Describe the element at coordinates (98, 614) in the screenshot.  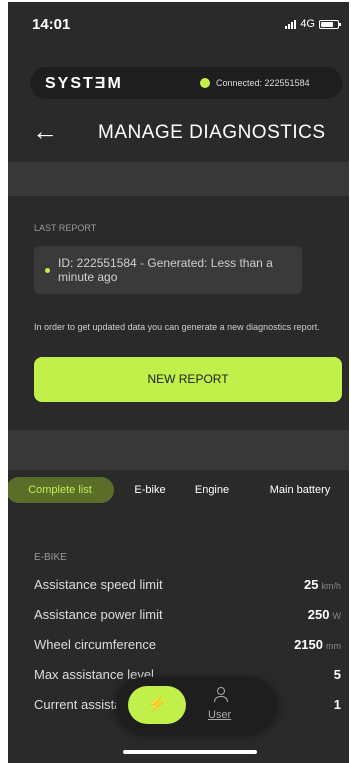
I see `row-label: Assistance power limit` at that location.